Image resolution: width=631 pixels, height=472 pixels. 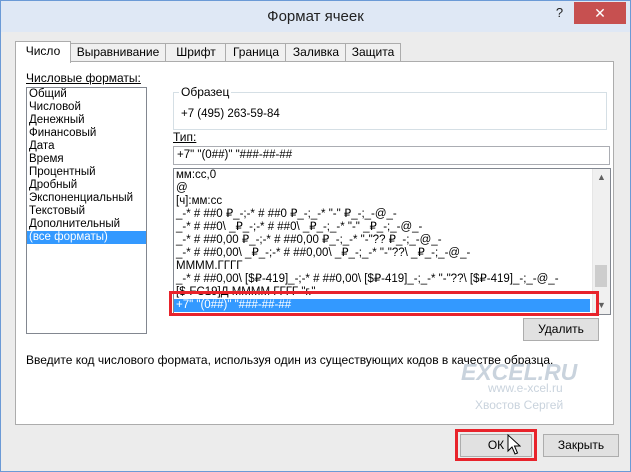 I want to click on title-bar: Формат ячеек ? ✕, so click(x=315, y=16).